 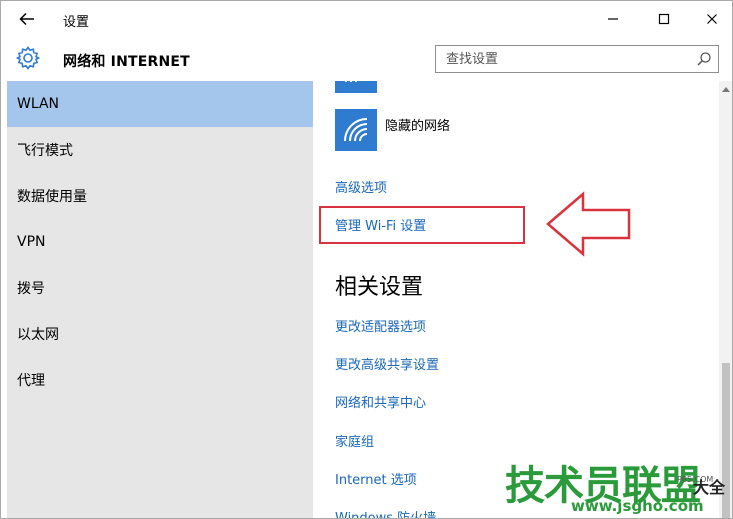 I want to click on maximize-icon, so click(x=664, y=19).